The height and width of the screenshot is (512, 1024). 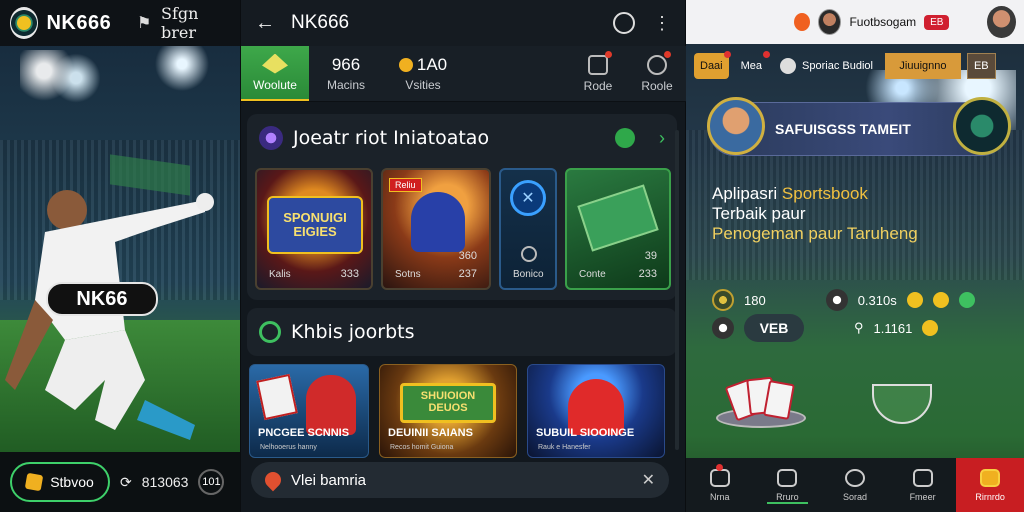 I want to click on prize-basket-icon, so click(x=902, y=404).